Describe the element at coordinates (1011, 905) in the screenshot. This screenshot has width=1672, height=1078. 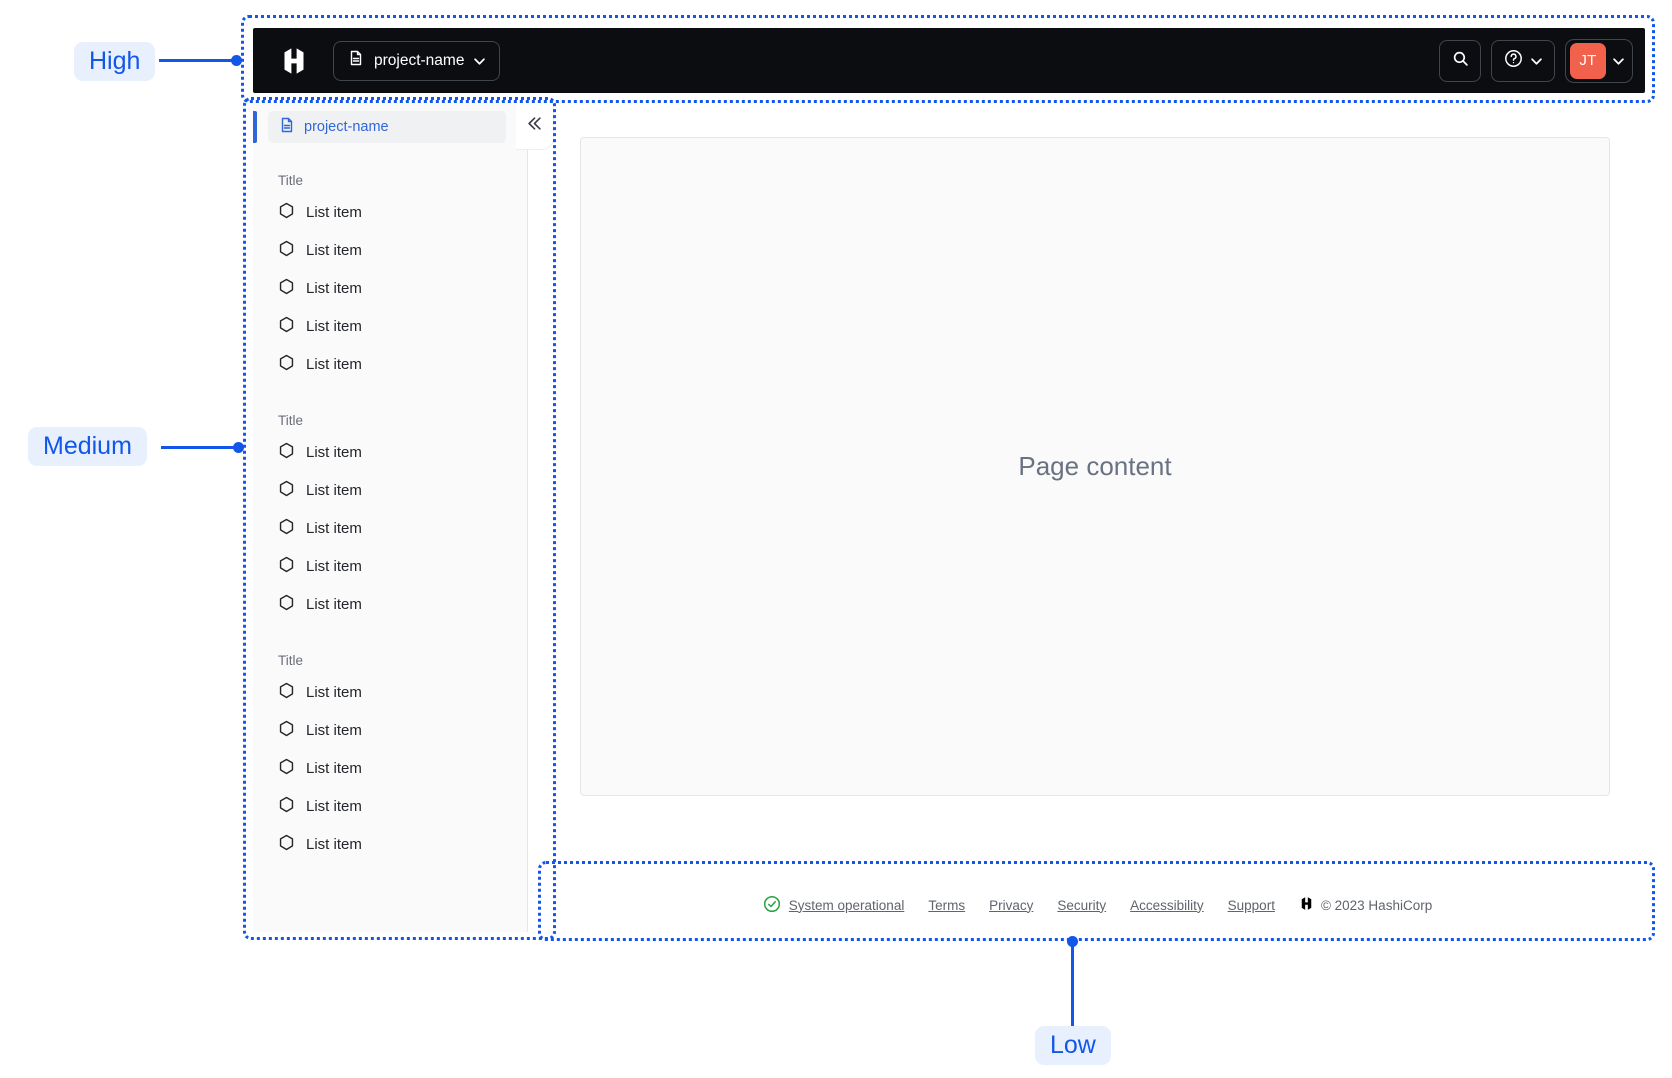
I see `footer-link: Privacy` at that location.